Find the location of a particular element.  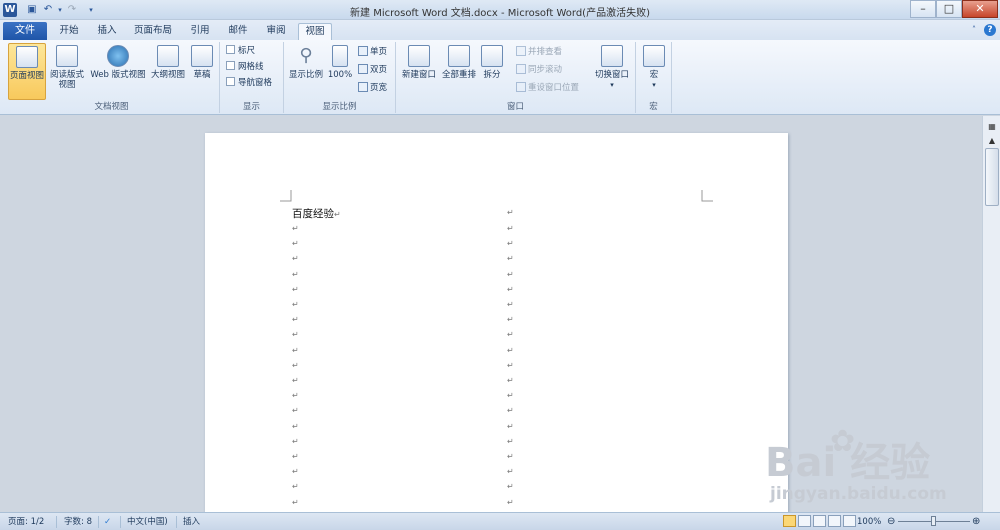

reset-position-button: 重设窗口位置 is located at coordinates (547, 88).